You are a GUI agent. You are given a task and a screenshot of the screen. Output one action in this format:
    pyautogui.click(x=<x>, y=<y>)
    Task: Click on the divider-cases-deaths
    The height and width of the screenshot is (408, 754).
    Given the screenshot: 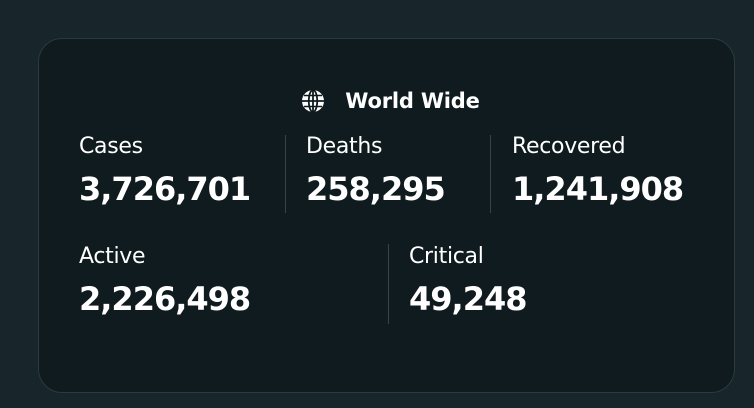 What is the action you would take?
    pyautogui.click(x=285, y=174)
    